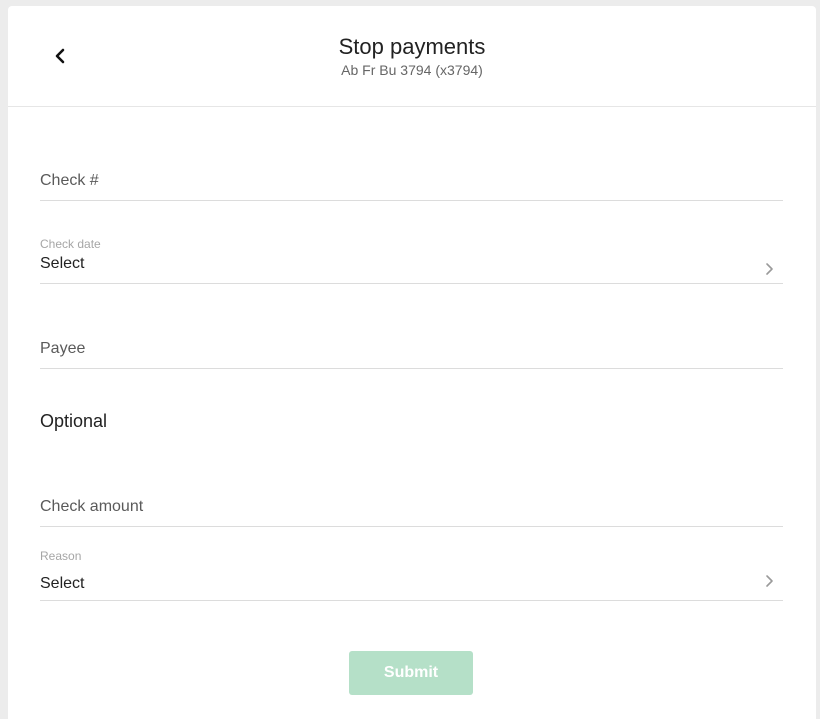  What do you see at coordinates (411, 507) in the screenshot?
I see `check-amount-input` at bounding box center [411, 507].